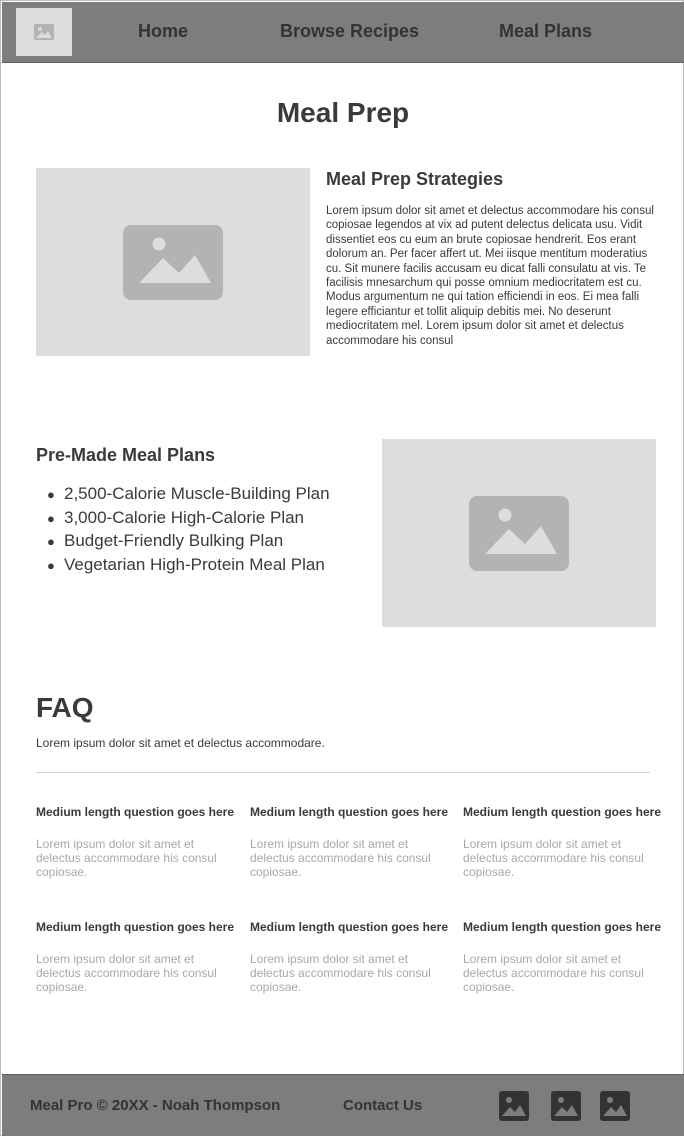 This screenshot has width=684, height=1136. I want to click on meal-plan-label: Vegetarian High-Protein Meal Plan, so click(194, 564).